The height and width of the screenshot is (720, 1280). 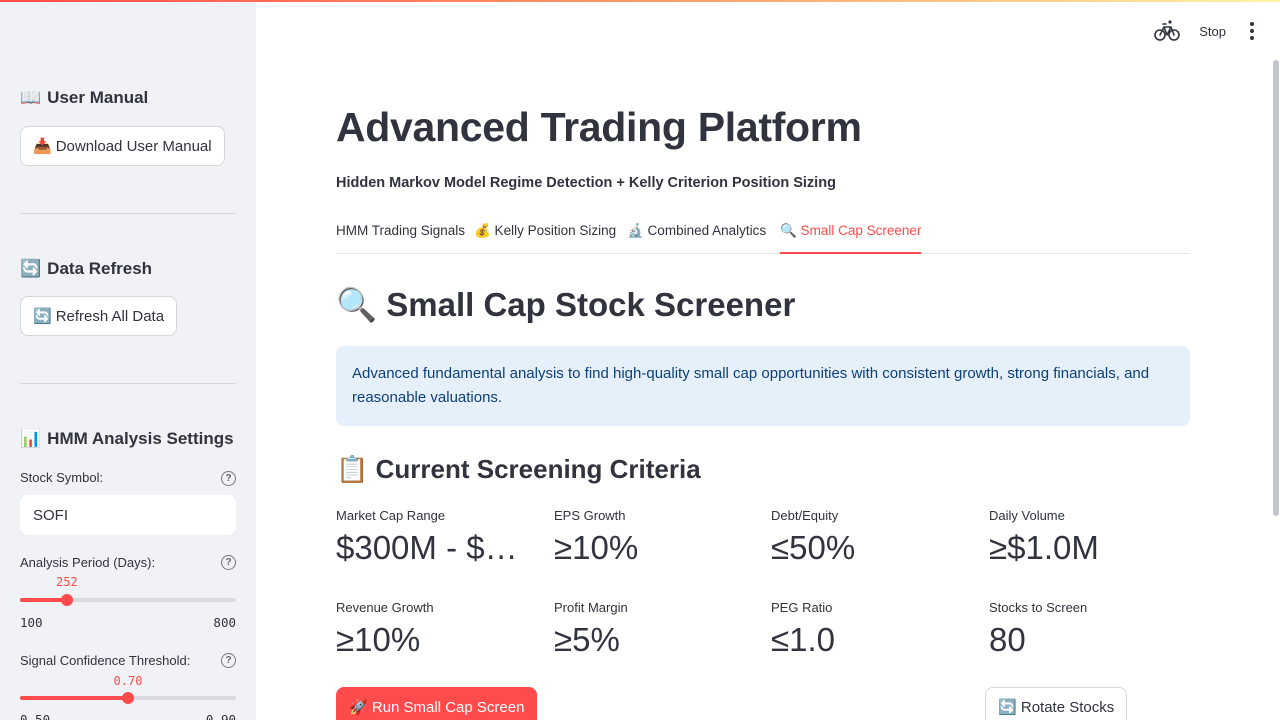 I want to click on confidence-threshold-slider, so click(x=128, y=698).